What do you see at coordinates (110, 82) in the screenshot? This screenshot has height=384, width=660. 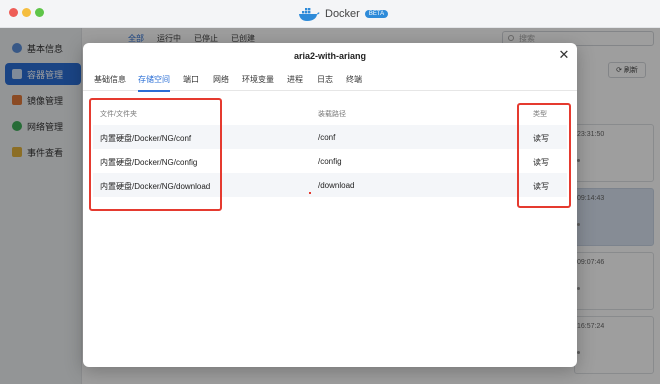 I see `tab-basic-info: 基础信息` at bounding box center [110, 82].